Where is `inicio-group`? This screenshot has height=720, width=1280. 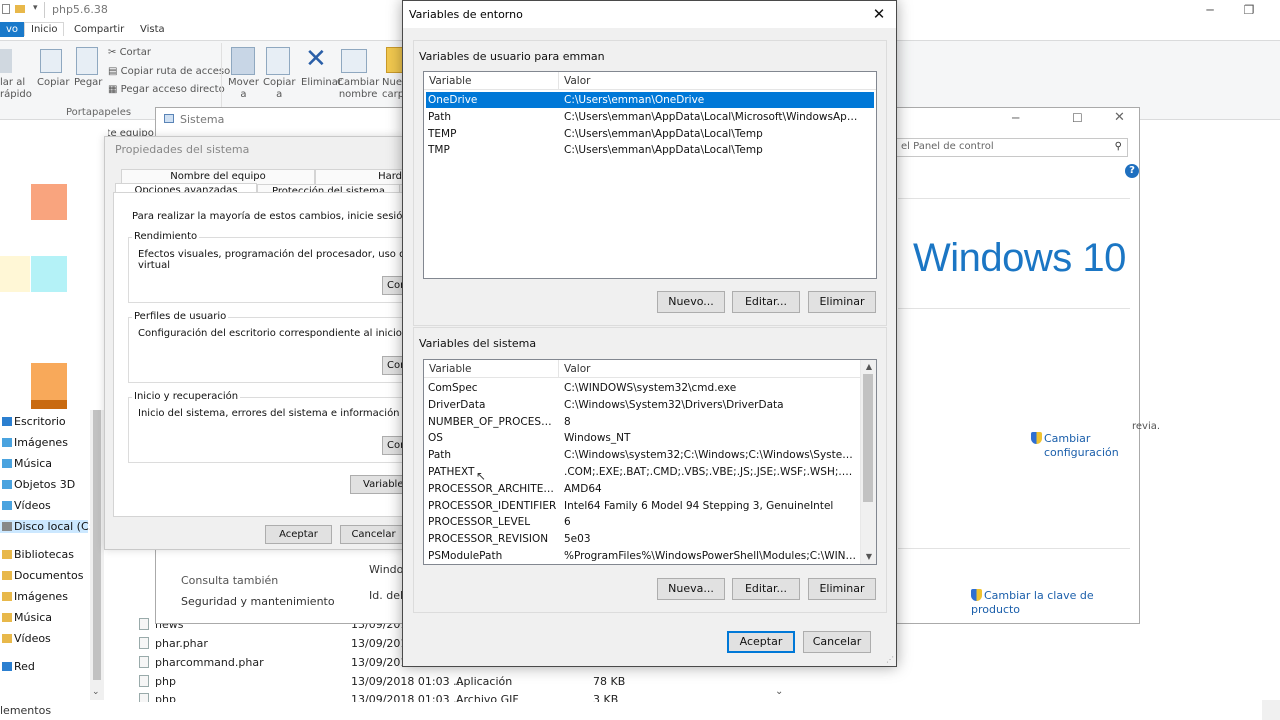 inicio-group is located at coordinates (273, 430).